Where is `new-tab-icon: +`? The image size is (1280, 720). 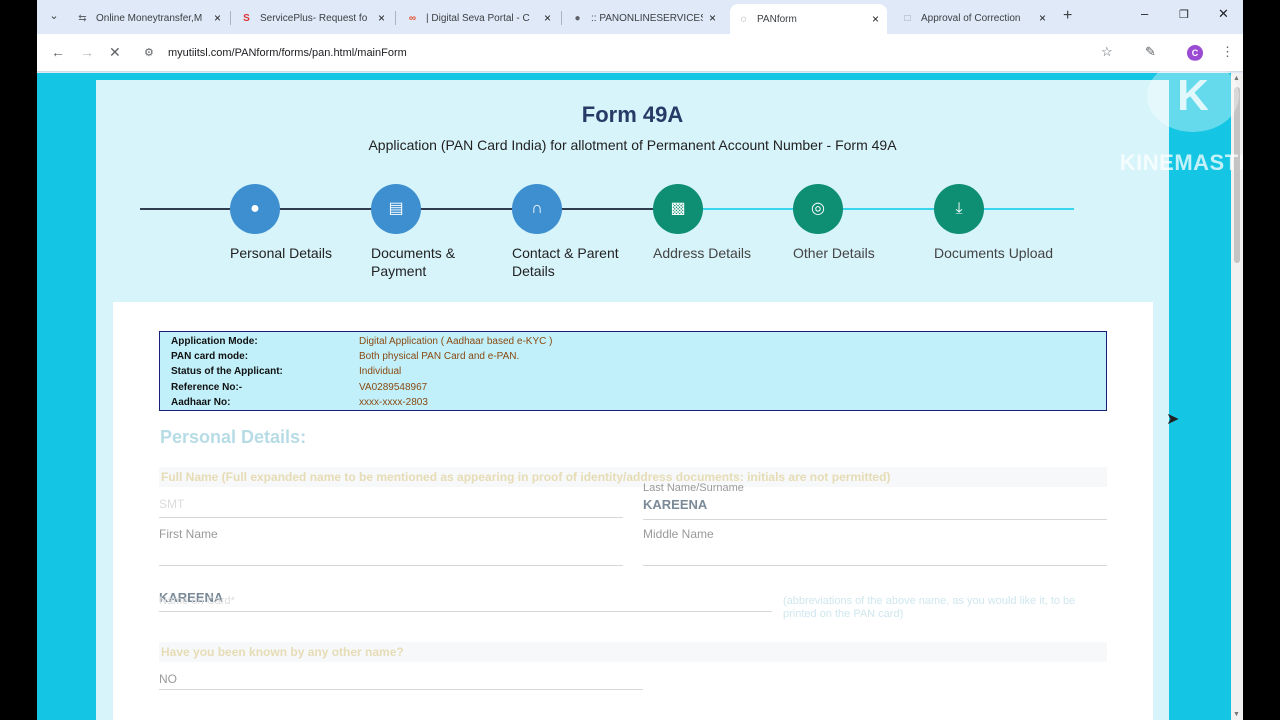
new-tab-icon: + is located at coordinates (1067, 16).